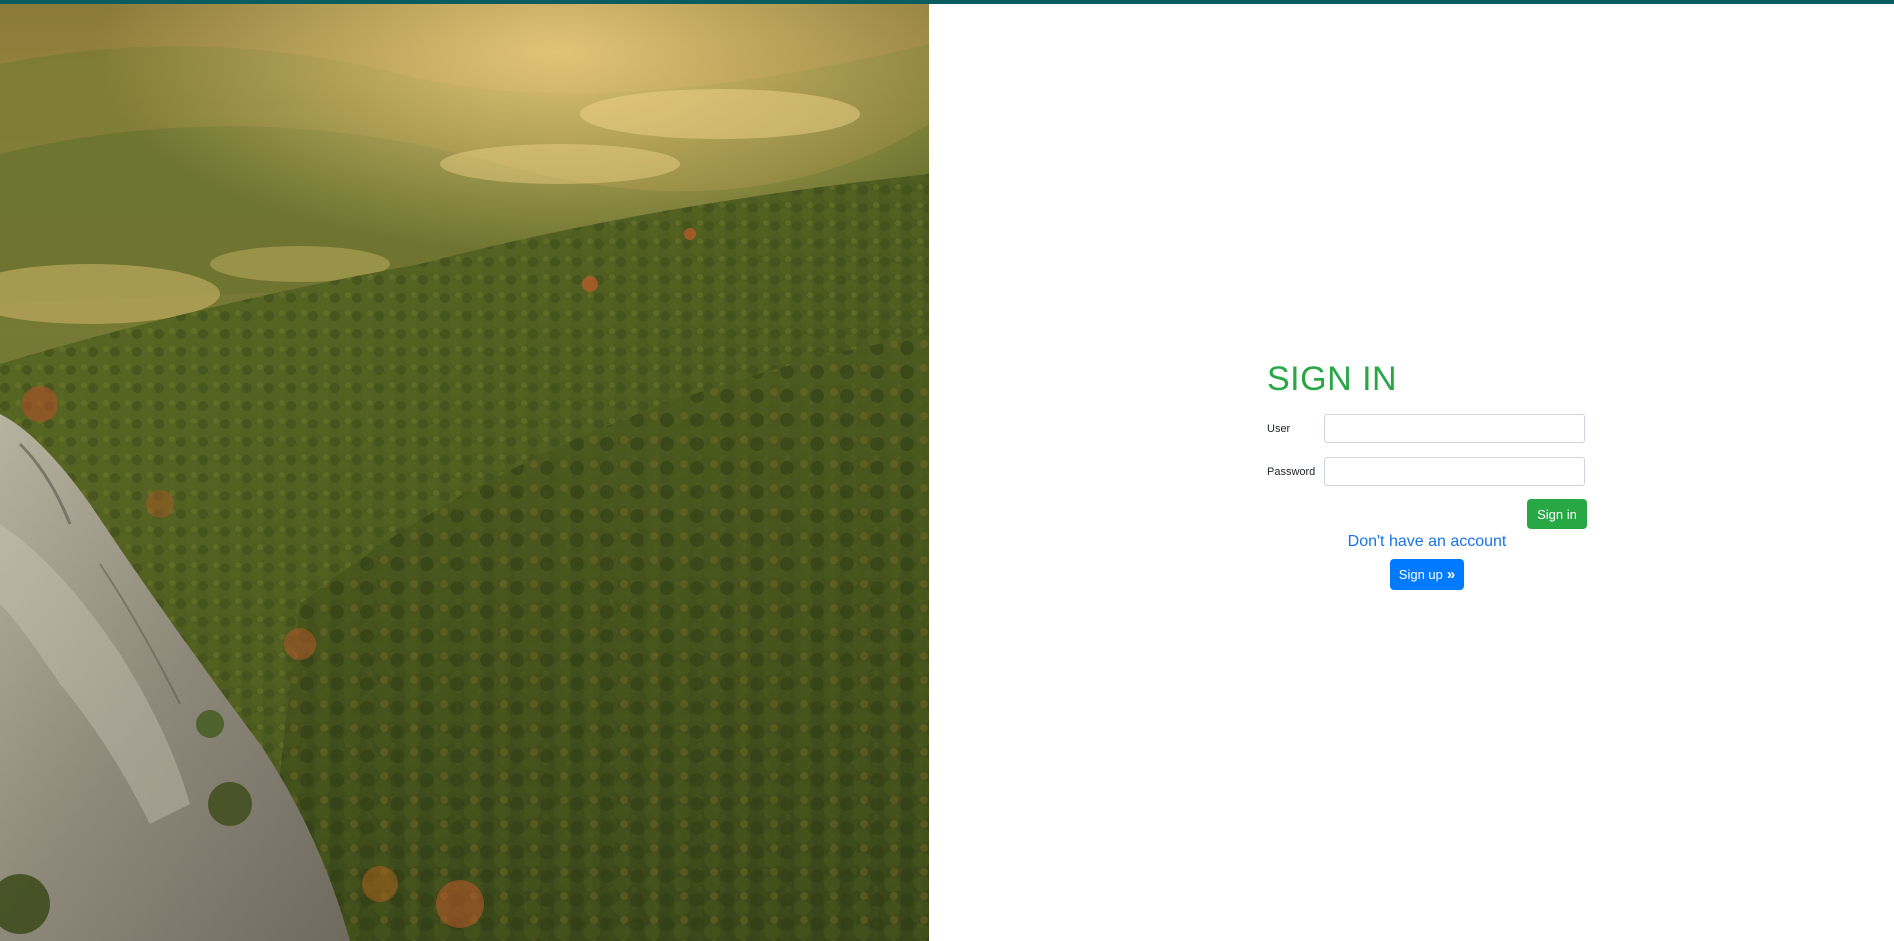 The image size is (1894, 941). I want to click on signup-button: Sign up », so click(1427, 574).